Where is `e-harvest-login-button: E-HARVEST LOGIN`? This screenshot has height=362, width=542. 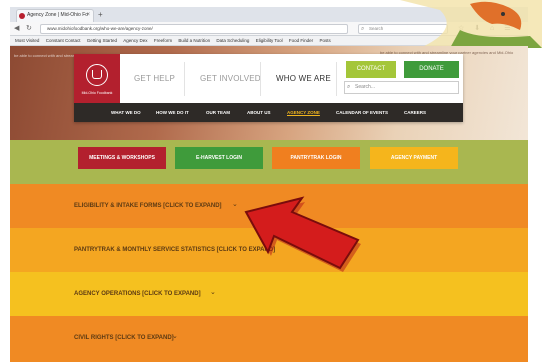
e-harvest-login-button: E-HARVEST LOGIN is located at coordinates (219, 158).